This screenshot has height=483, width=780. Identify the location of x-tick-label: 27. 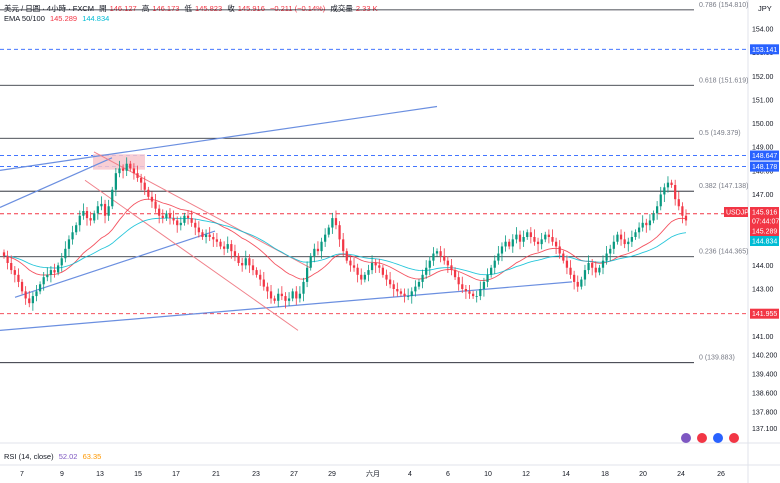
(294, 474).